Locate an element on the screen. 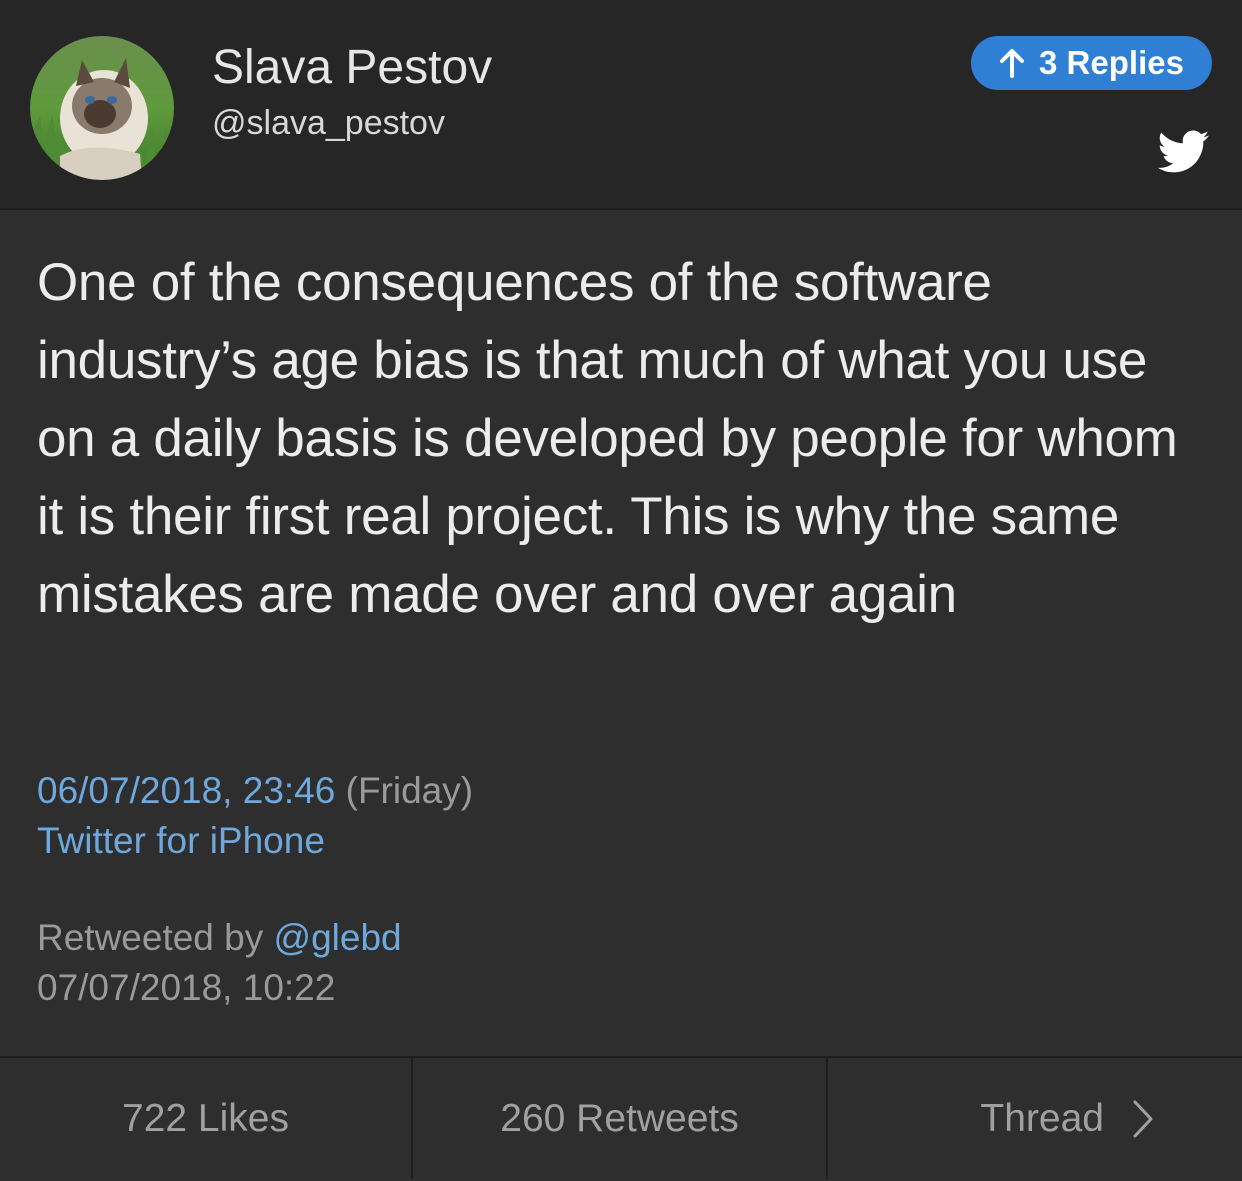 This screenshot has height=1181, width=1242. user-handle: @slava_pestov is located at coordinates (328, 123).